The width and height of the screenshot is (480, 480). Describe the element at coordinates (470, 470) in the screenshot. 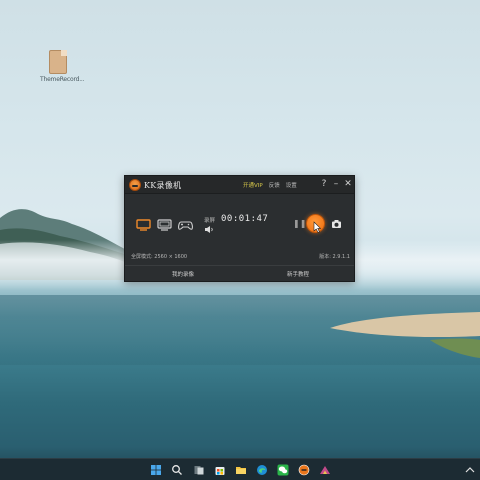

I see `tray-chevron-icon` at that location.